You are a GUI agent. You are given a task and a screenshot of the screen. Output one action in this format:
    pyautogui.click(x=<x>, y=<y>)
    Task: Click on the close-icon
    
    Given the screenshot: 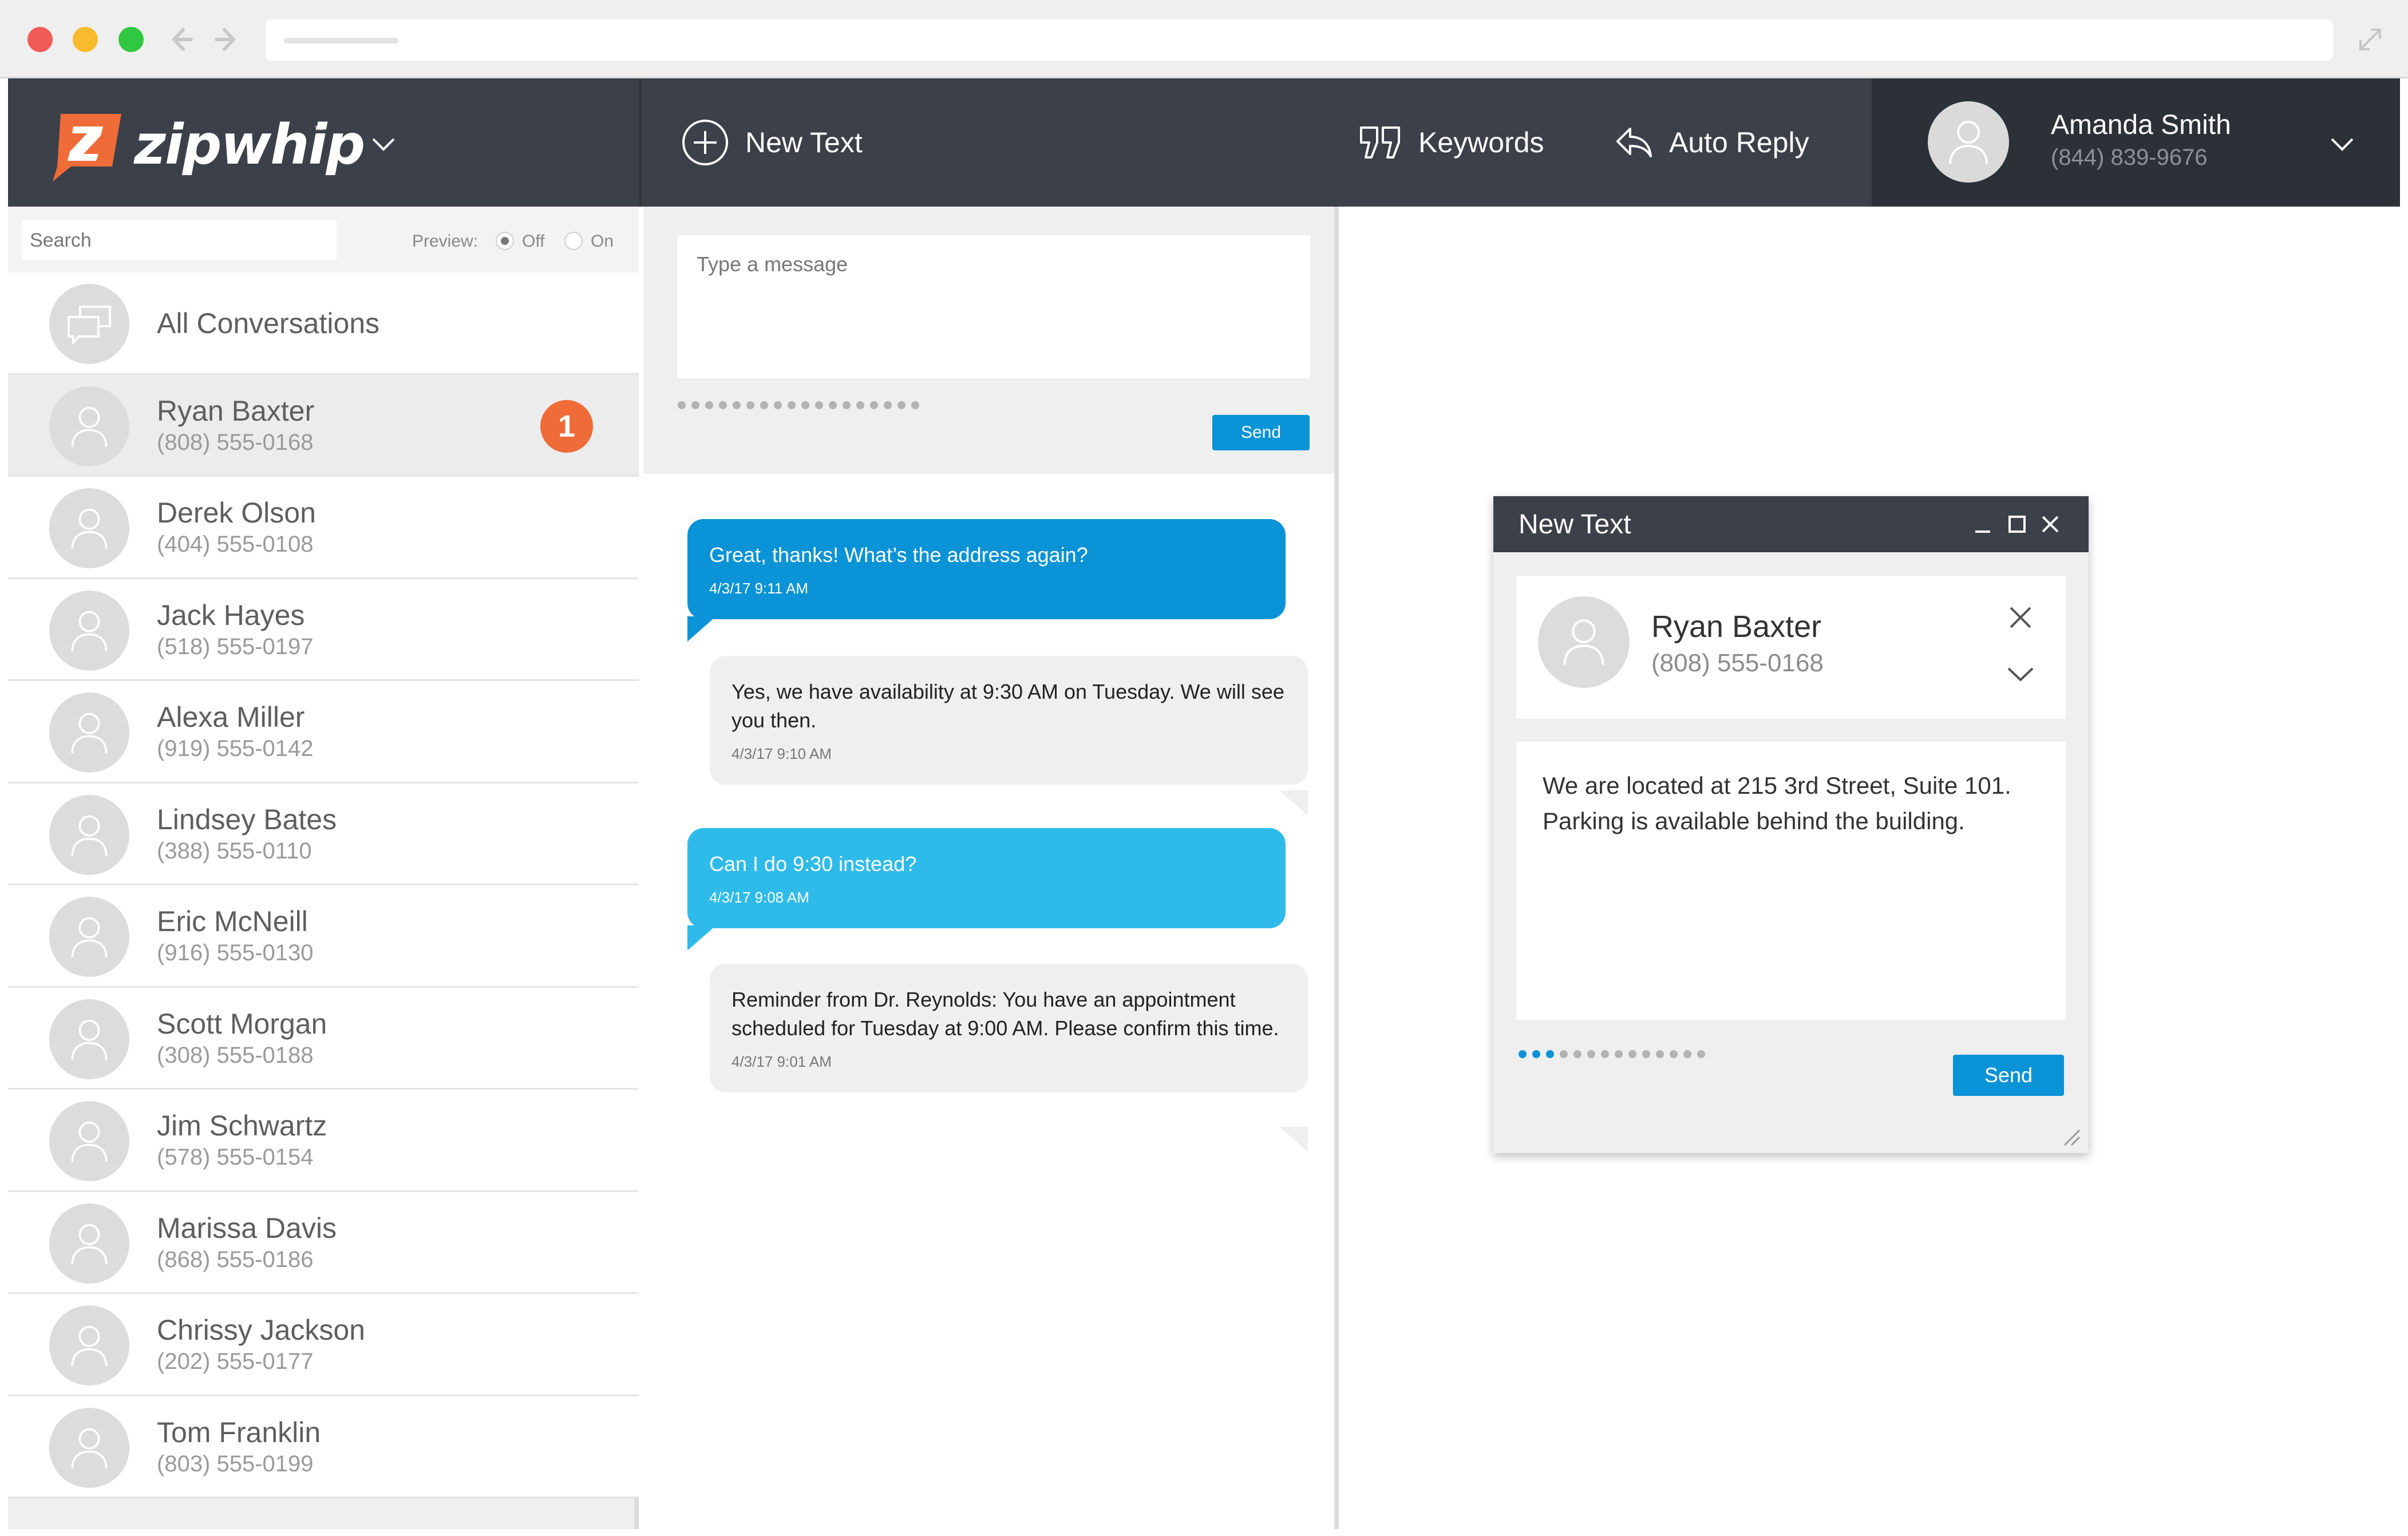 What is the action you would take?
    pyautogui.click(x=2050, y=524)
    